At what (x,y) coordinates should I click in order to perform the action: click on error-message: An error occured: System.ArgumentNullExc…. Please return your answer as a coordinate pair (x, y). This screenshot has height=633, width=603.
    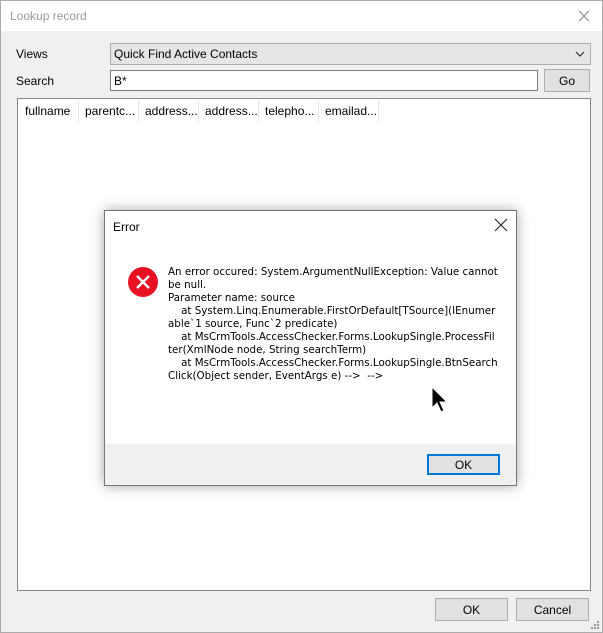
    Looking at the image, I should click on (333, 324).